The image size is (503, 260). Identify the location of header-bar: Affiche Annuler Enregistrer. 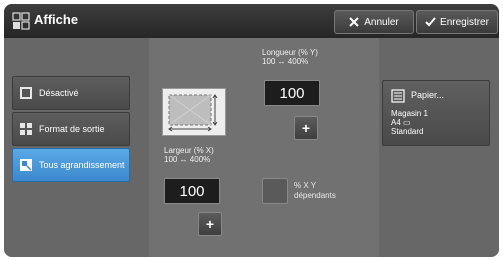
(251, 21).